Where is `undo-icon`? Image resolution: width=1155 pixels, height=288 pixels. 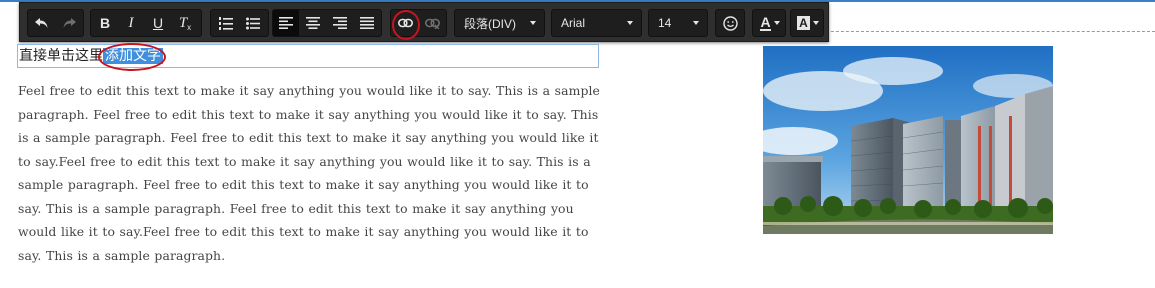
undo-icon is located at coordinates (41, 23).